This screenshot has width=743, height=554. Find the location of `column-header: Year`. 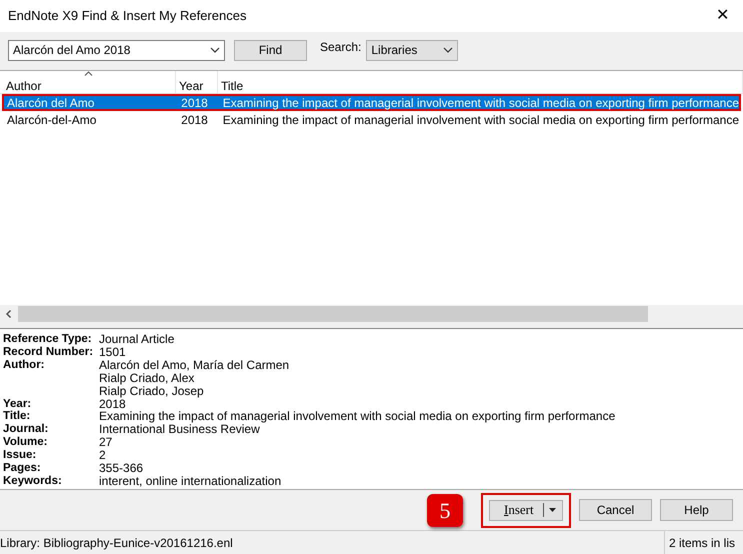

column-header: Year is located at coordinates (197, 82).